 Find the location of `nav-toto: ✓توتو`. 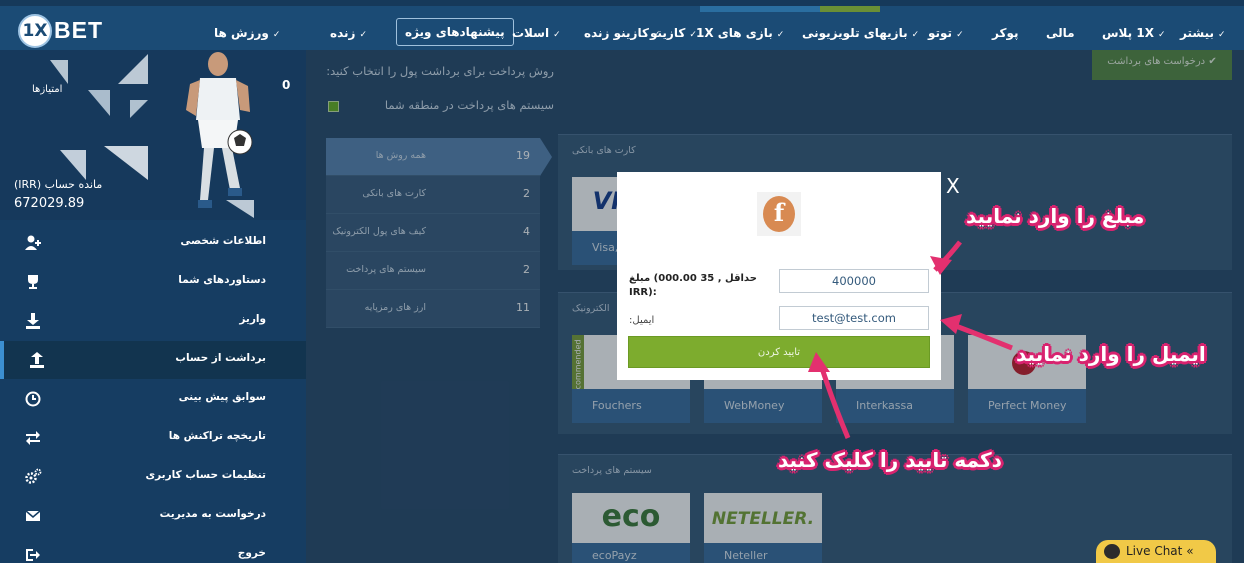

nav-toto: ✓توتو is located at coordinates (946, 33).